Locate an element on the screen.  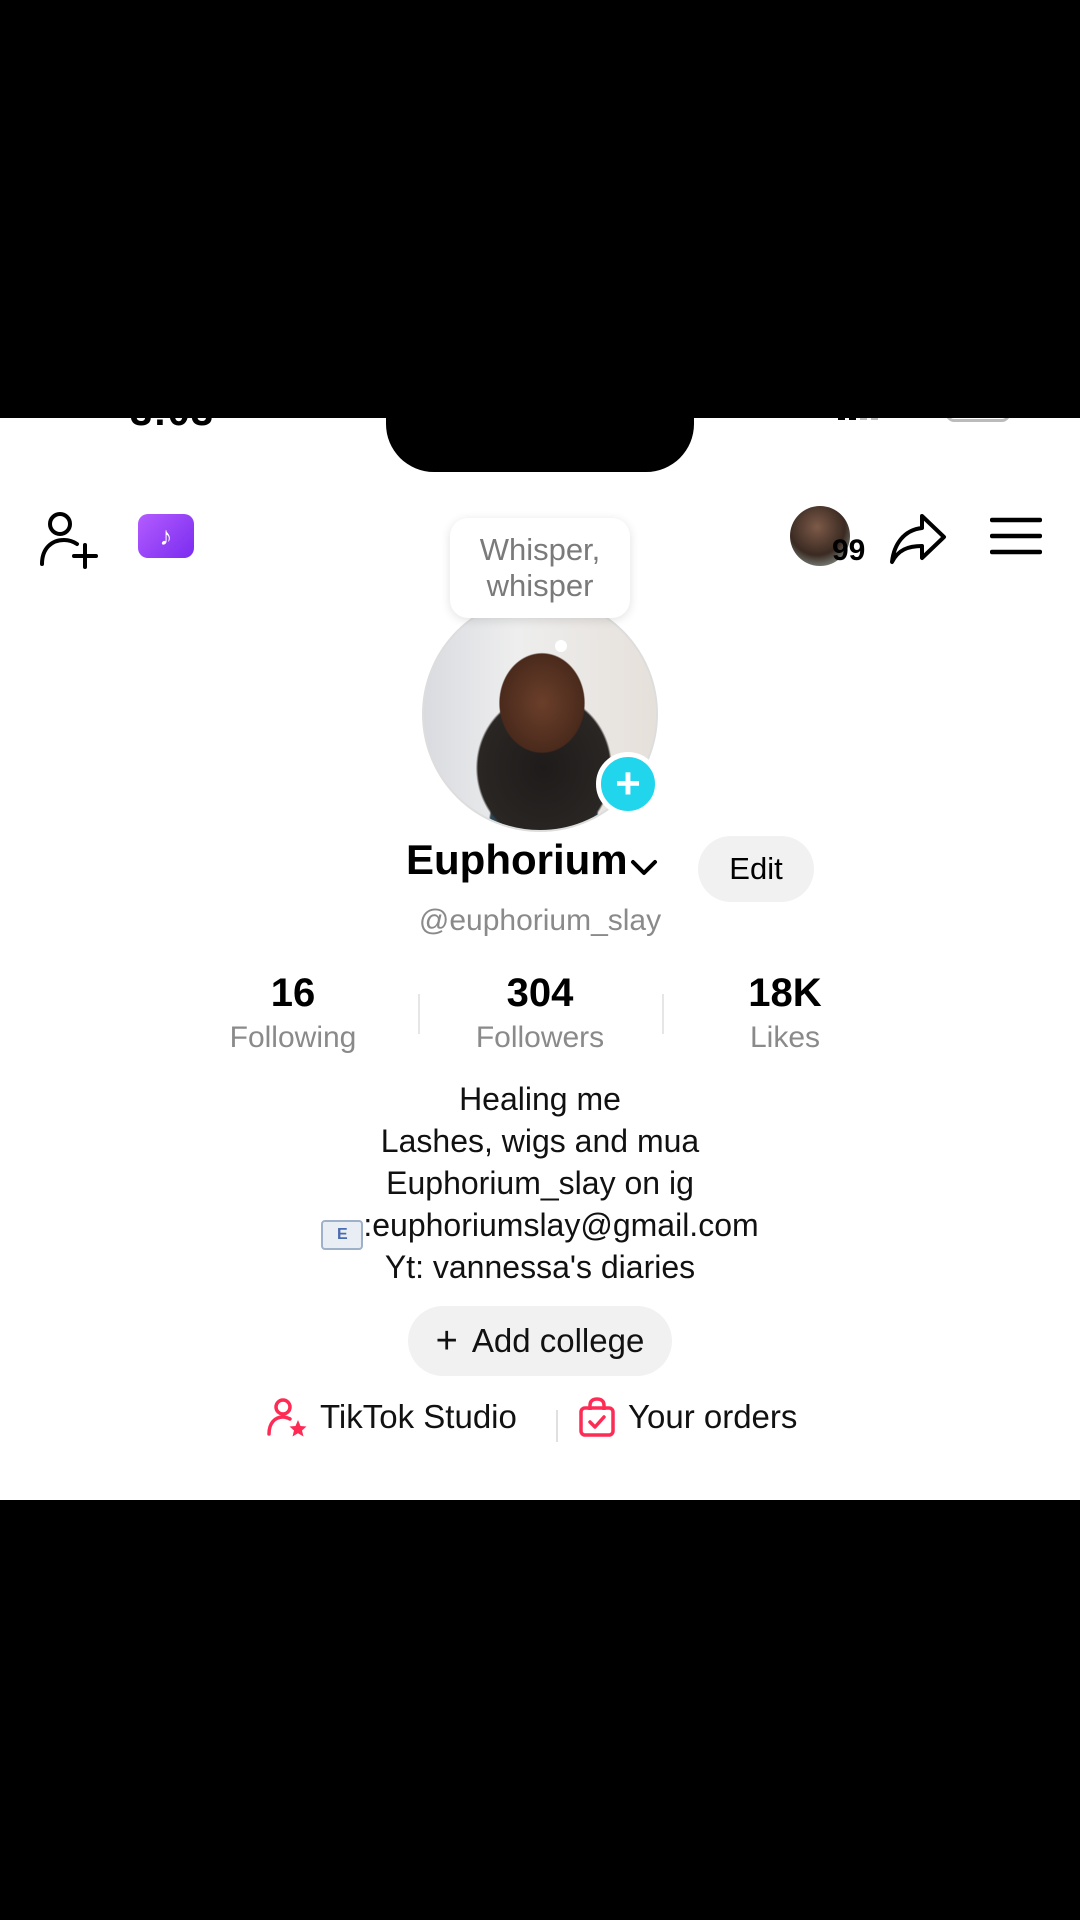
email-emoji-icon: E is located at coordinates (342, 1235).